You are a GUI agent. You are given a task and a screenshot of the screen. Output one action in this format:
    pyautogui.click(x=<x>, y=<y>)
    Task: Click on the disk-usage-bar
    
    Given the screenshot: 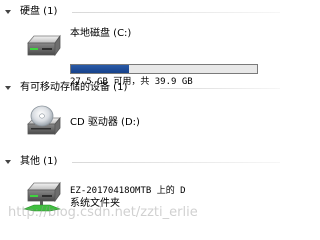 What is the action you would take?
    pyautogui.click(x=164, y=69)
    